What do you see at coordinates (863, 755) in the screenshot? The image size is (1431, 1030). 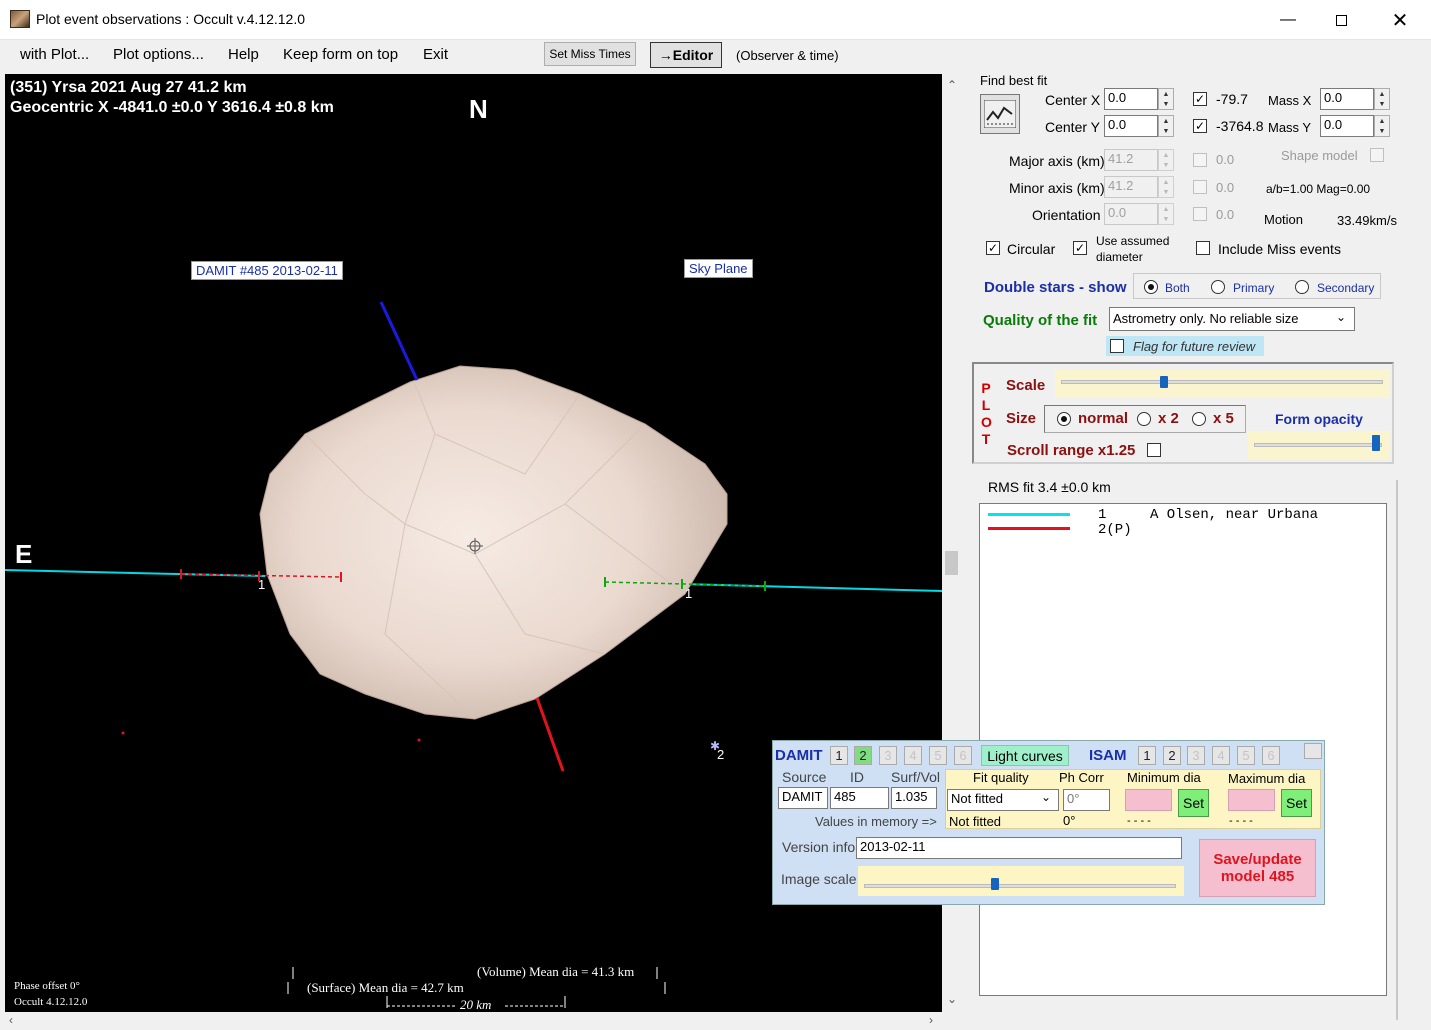 I see `damit-model-2: 2` at bounding box center [863, 755].